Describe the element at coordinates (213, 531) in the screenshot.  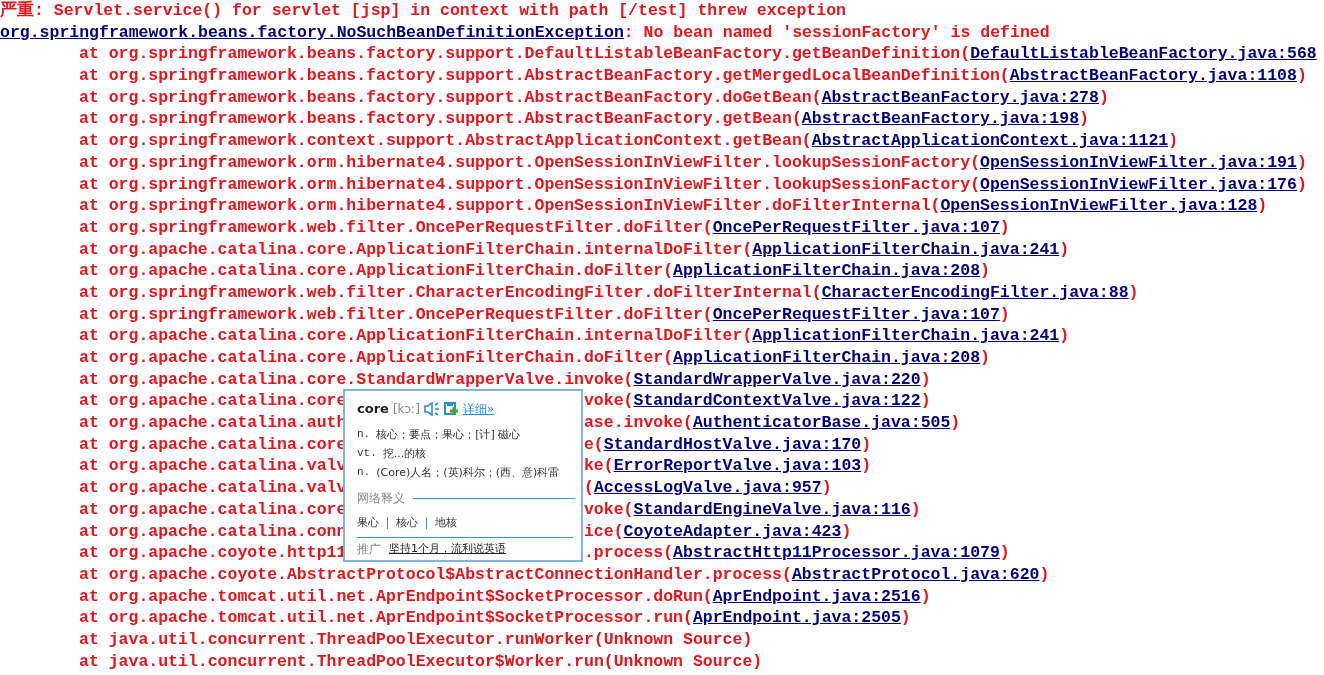
I see `stack-frame-text: at org.apache.catalina.conn` at that location.